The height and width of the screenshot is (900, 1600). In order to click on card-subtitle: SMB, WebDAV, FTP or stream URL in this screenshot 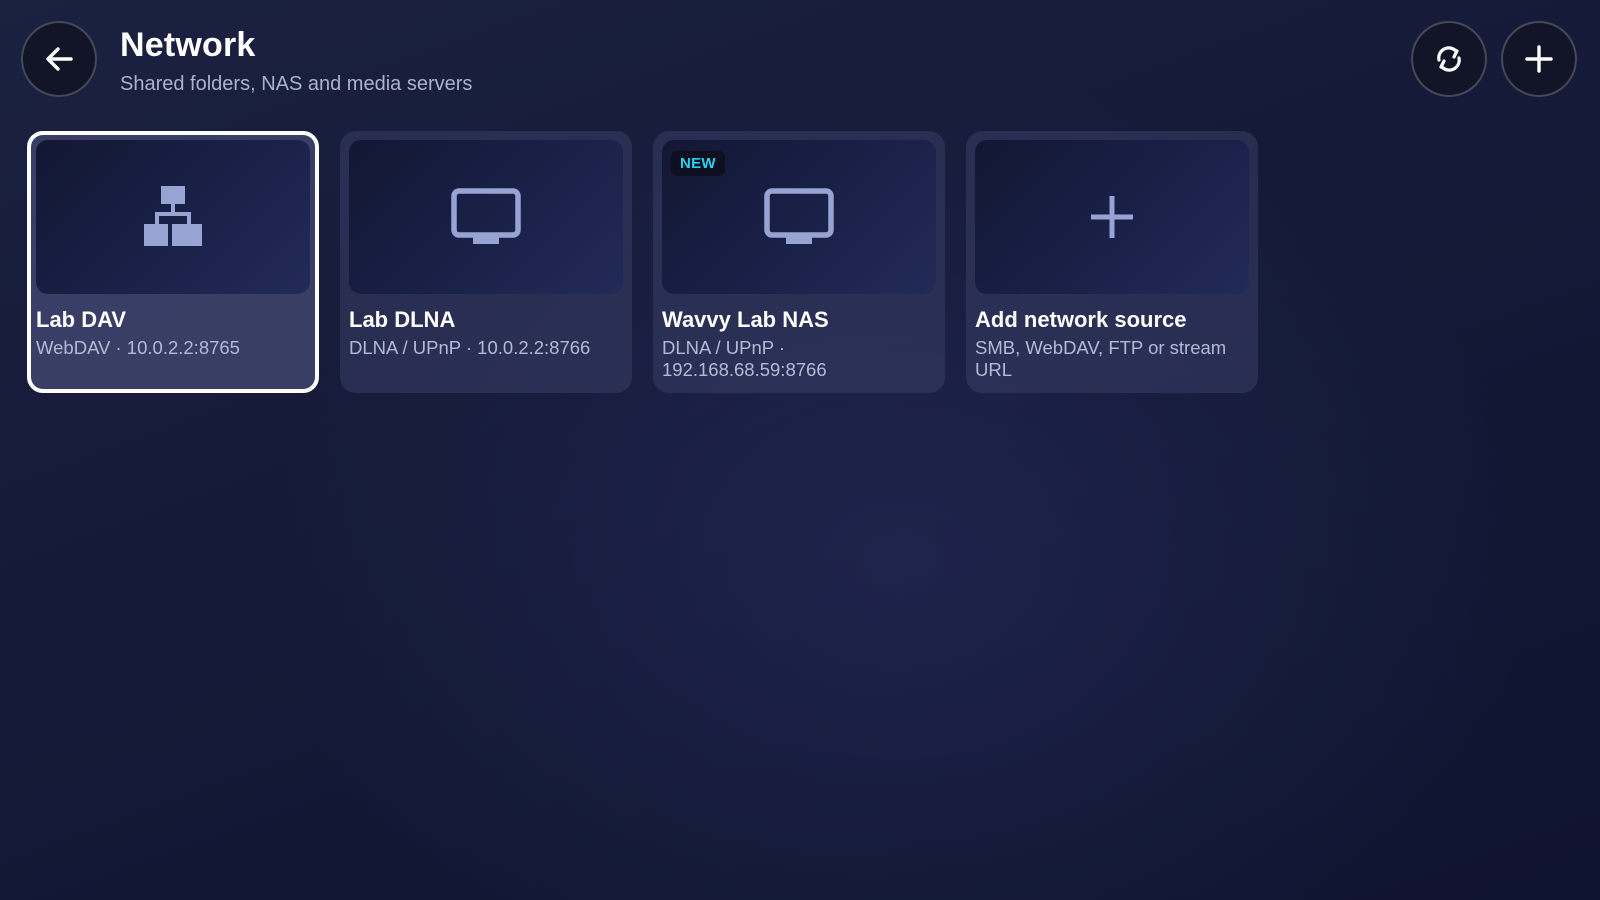, I will do `click(1101, 358)`.